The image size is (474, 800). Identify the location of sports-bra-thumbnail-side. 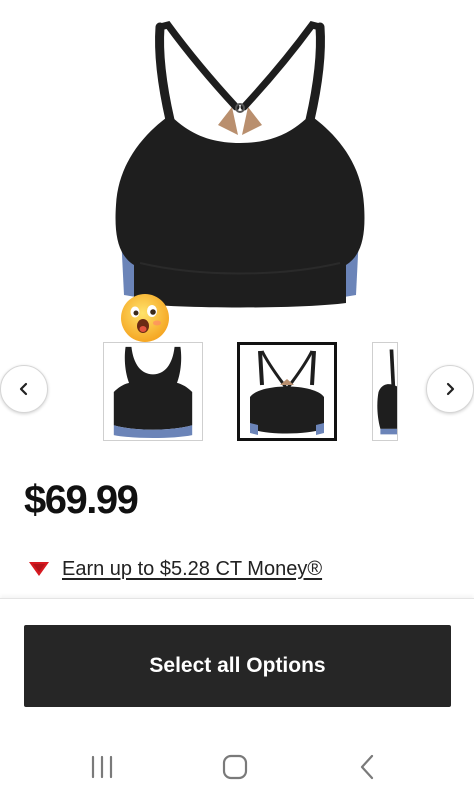
(387, 392).